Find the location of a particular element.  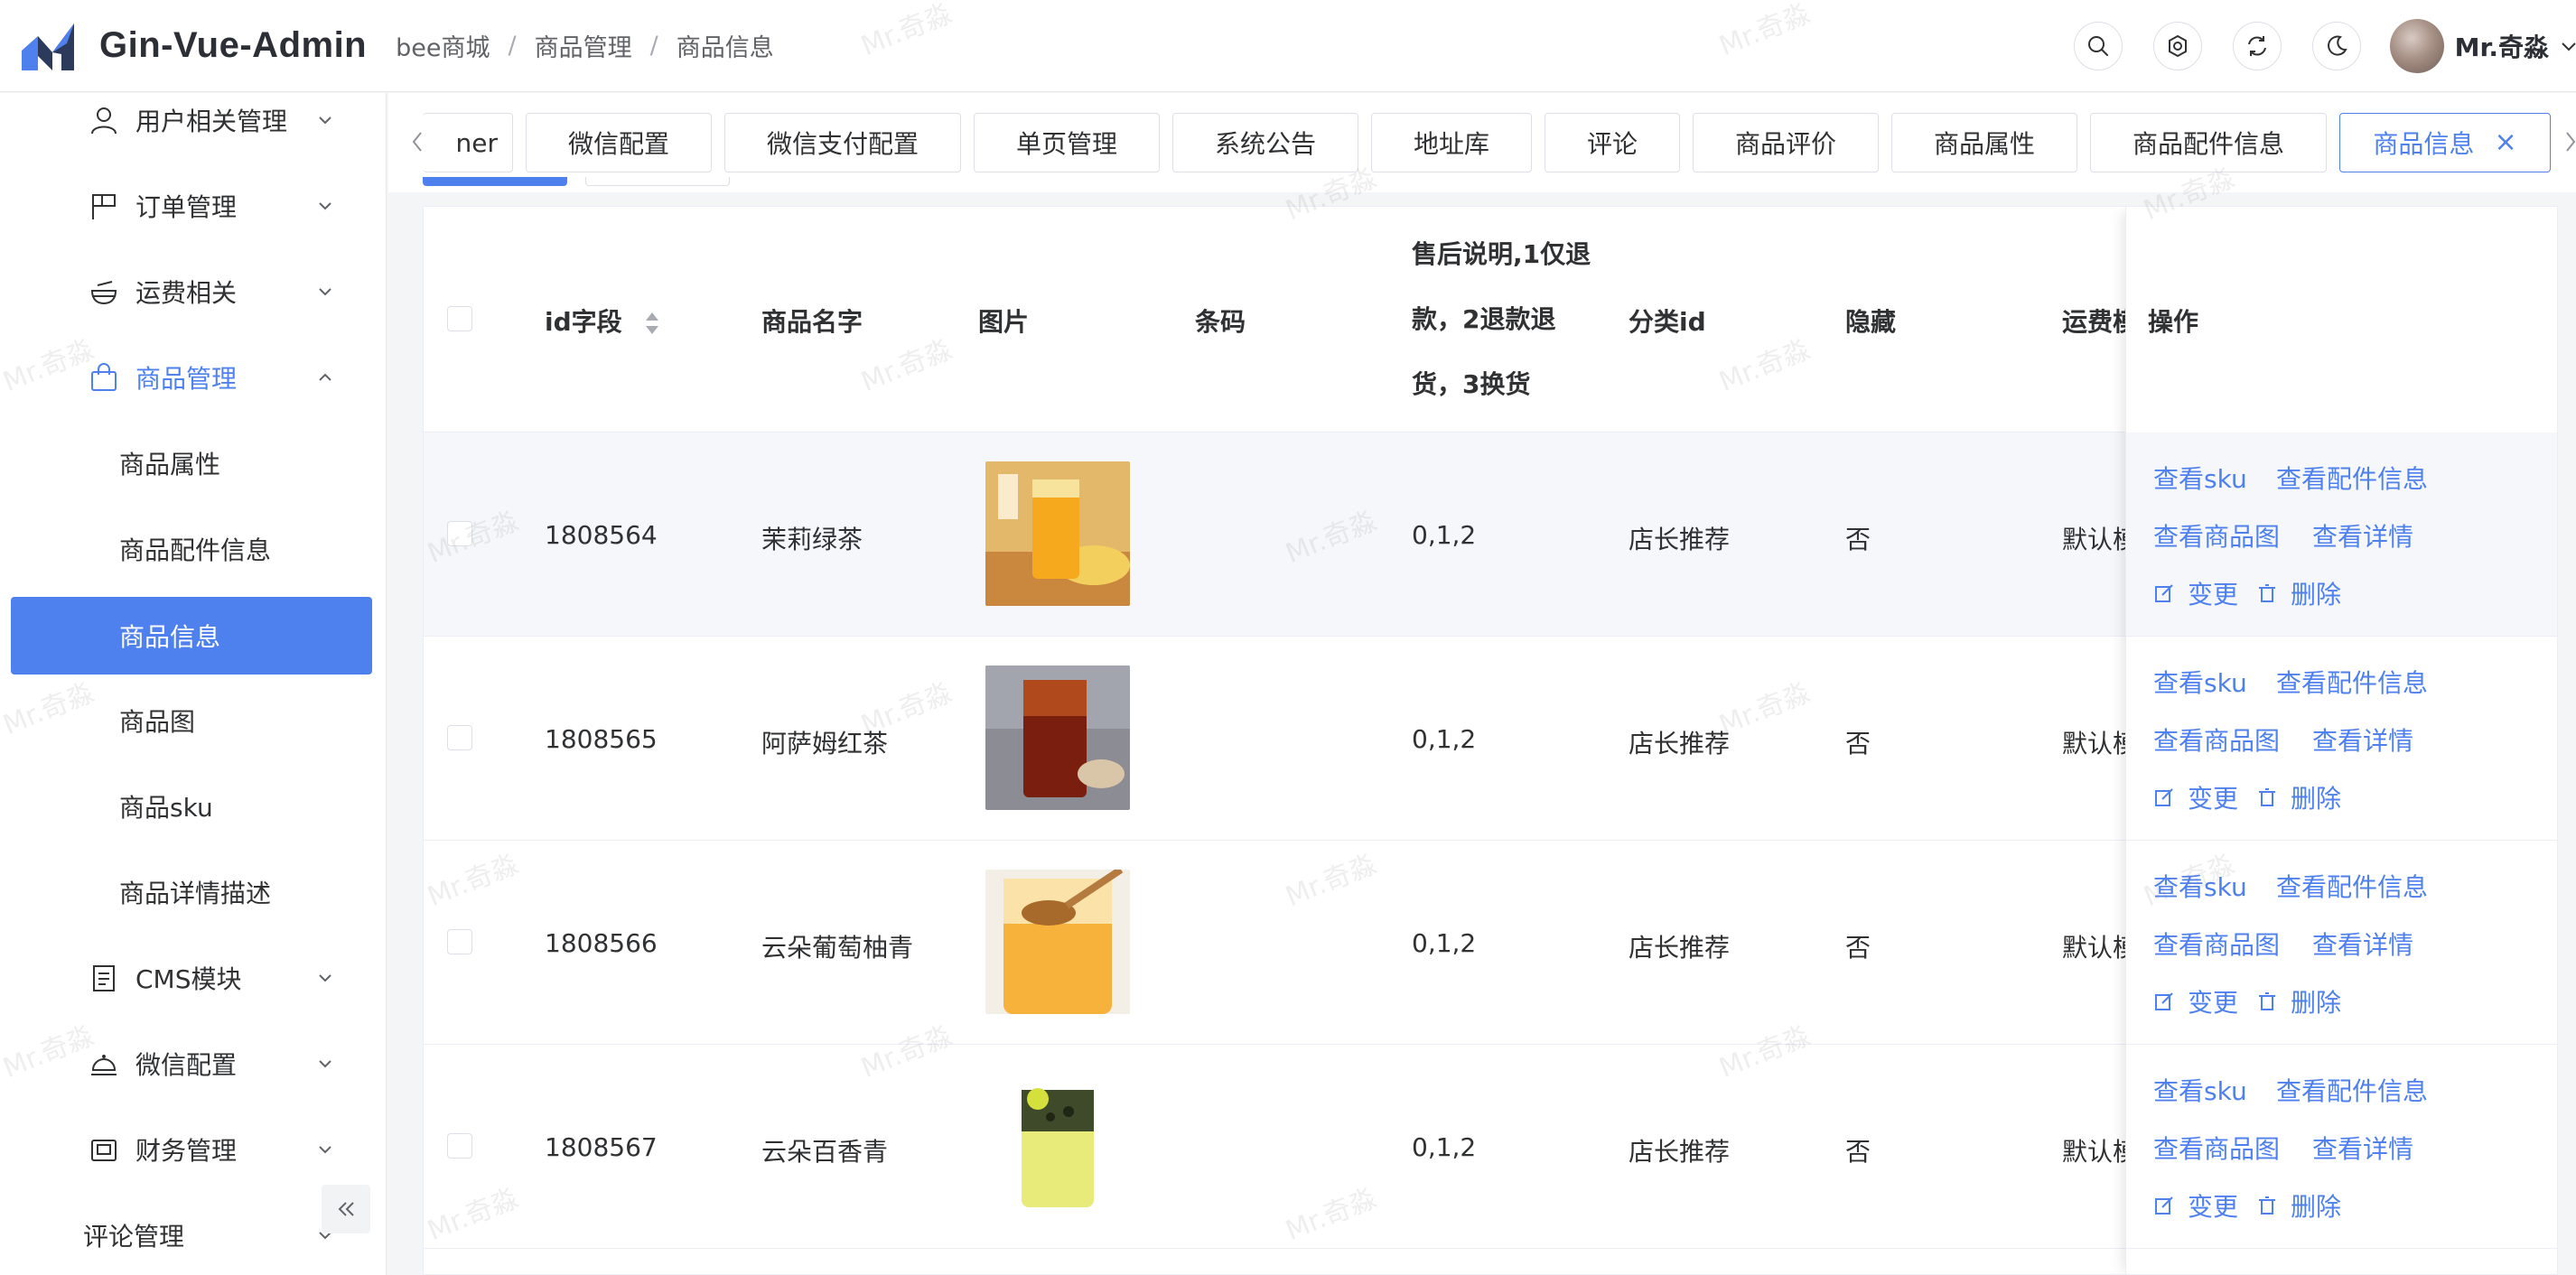

sidebar-item-label: CMS模块 is located at coordinates (188, 978).